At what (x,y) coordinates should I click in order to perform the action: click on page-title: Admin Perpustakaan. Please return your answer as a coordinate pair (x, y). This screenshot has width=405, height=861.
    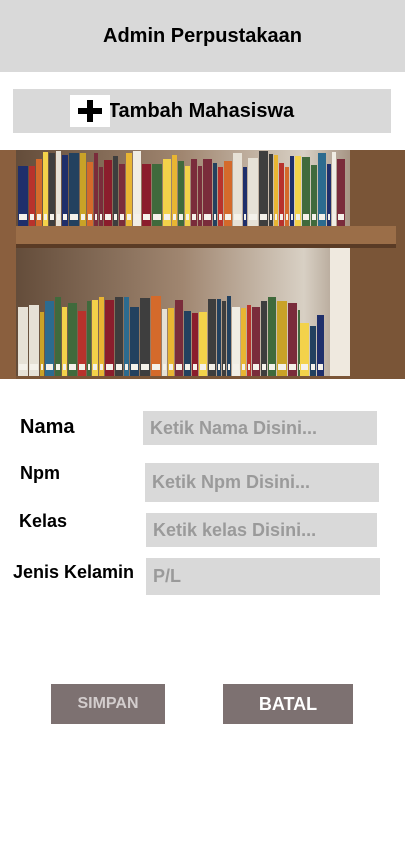
    Looking at the image, I should click on (202, 35).